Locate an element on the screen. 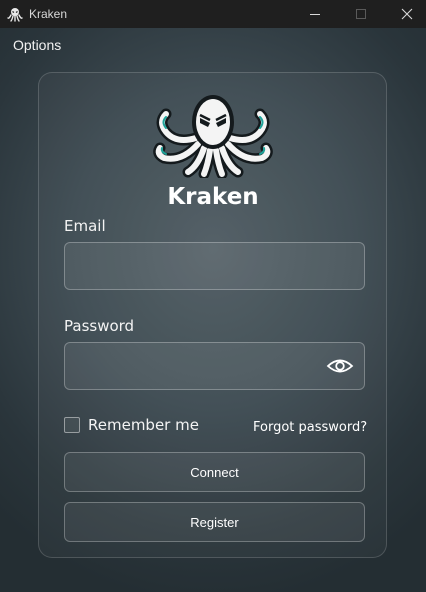 Image resolution: width=426 pixels, height=592 pixels. maximize-icon is located at coordinates (361, 14).